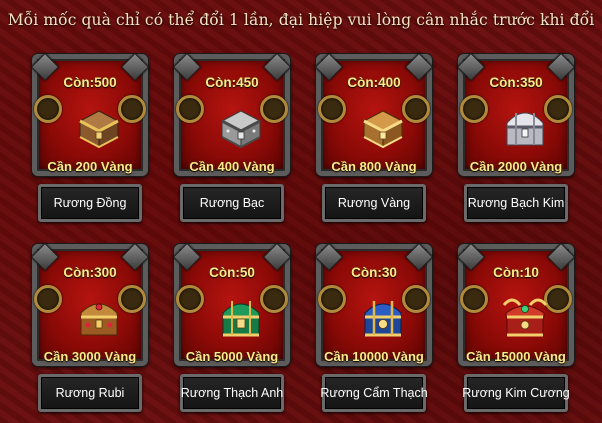 Image resolution: width=602 pixels, height=423 pixels. I want to click on price-label: Cần 10000 Vàng, so click(374, 356).